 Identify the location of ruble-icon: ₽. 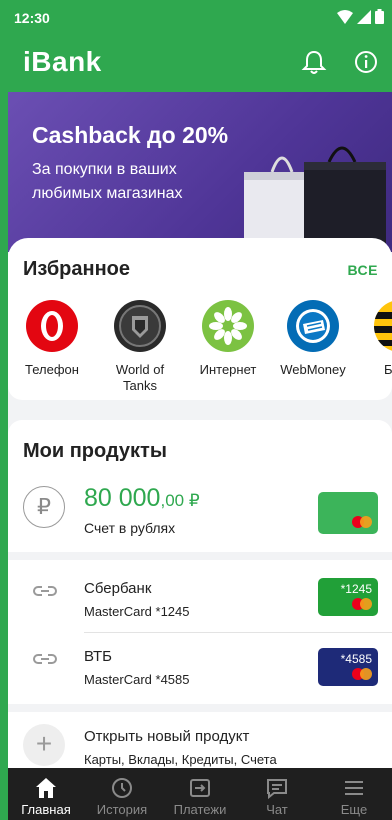
(44, 507).